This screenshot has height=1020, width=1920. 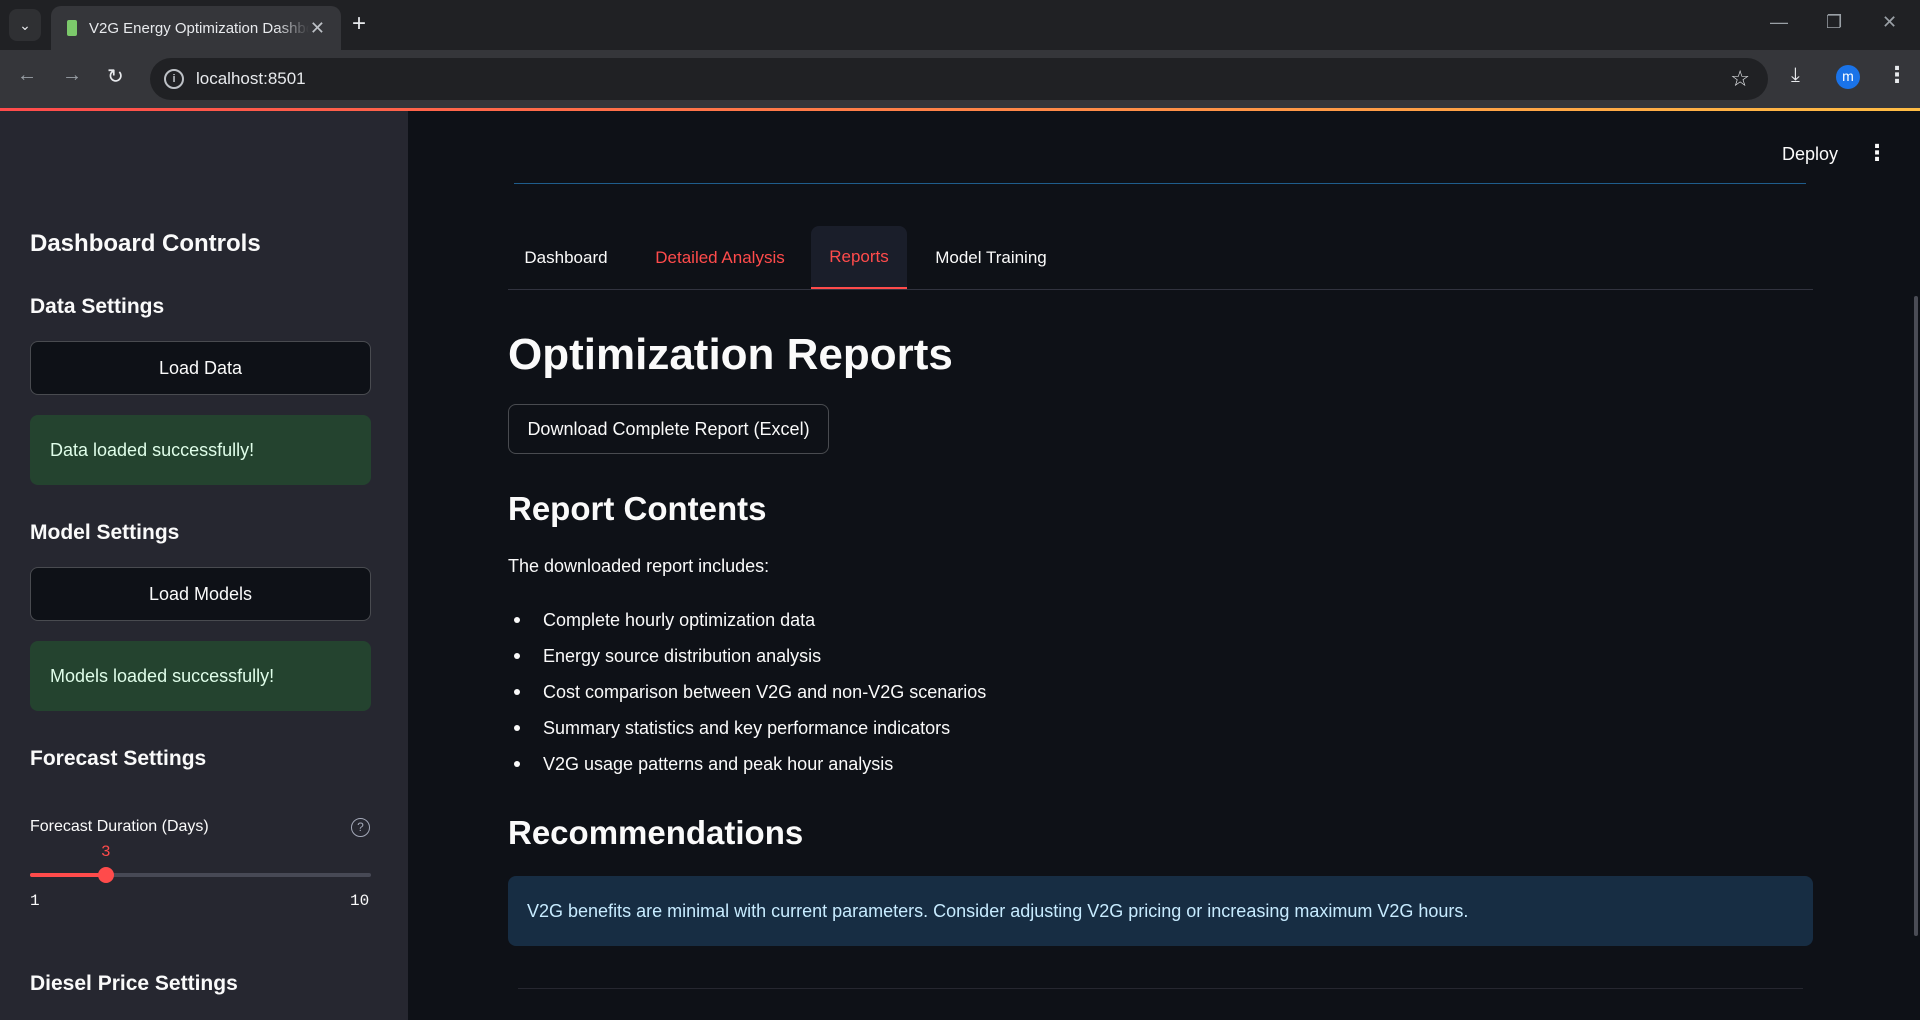 I want to click on reload-icon: ↻, so click(x=115, y=76).